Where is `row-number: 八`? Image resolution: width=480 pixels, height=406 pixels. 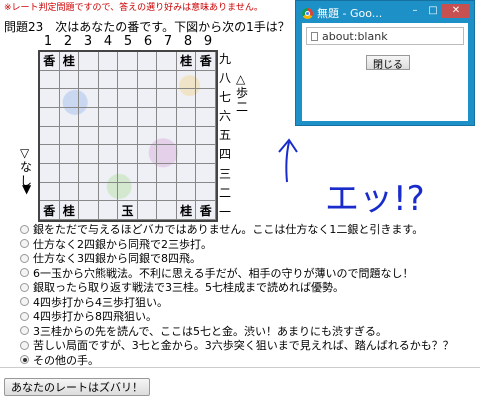 row-number: 八 is located at coordinates (225, 78).